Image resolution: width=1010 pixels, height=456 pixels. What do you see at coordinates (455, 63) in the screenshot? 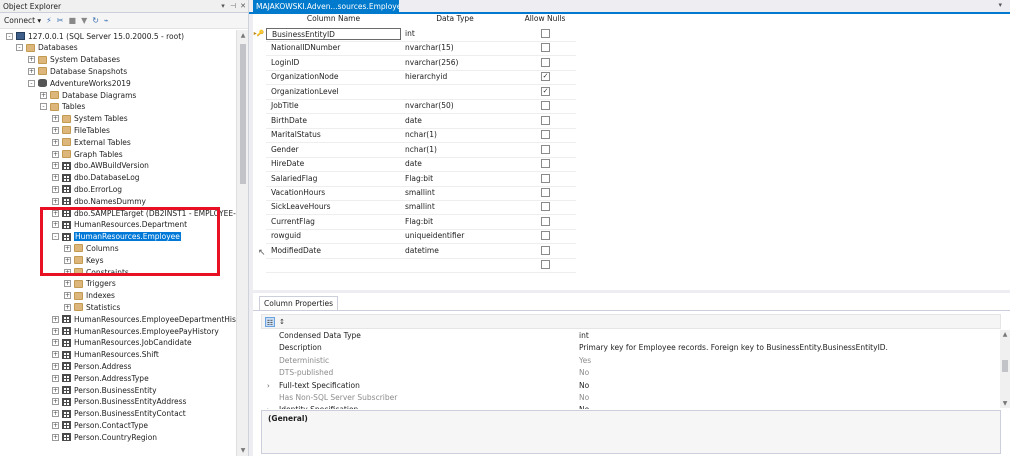
I see `data-type-cell: nvarchar(256)` at bounding box center [455, 63].